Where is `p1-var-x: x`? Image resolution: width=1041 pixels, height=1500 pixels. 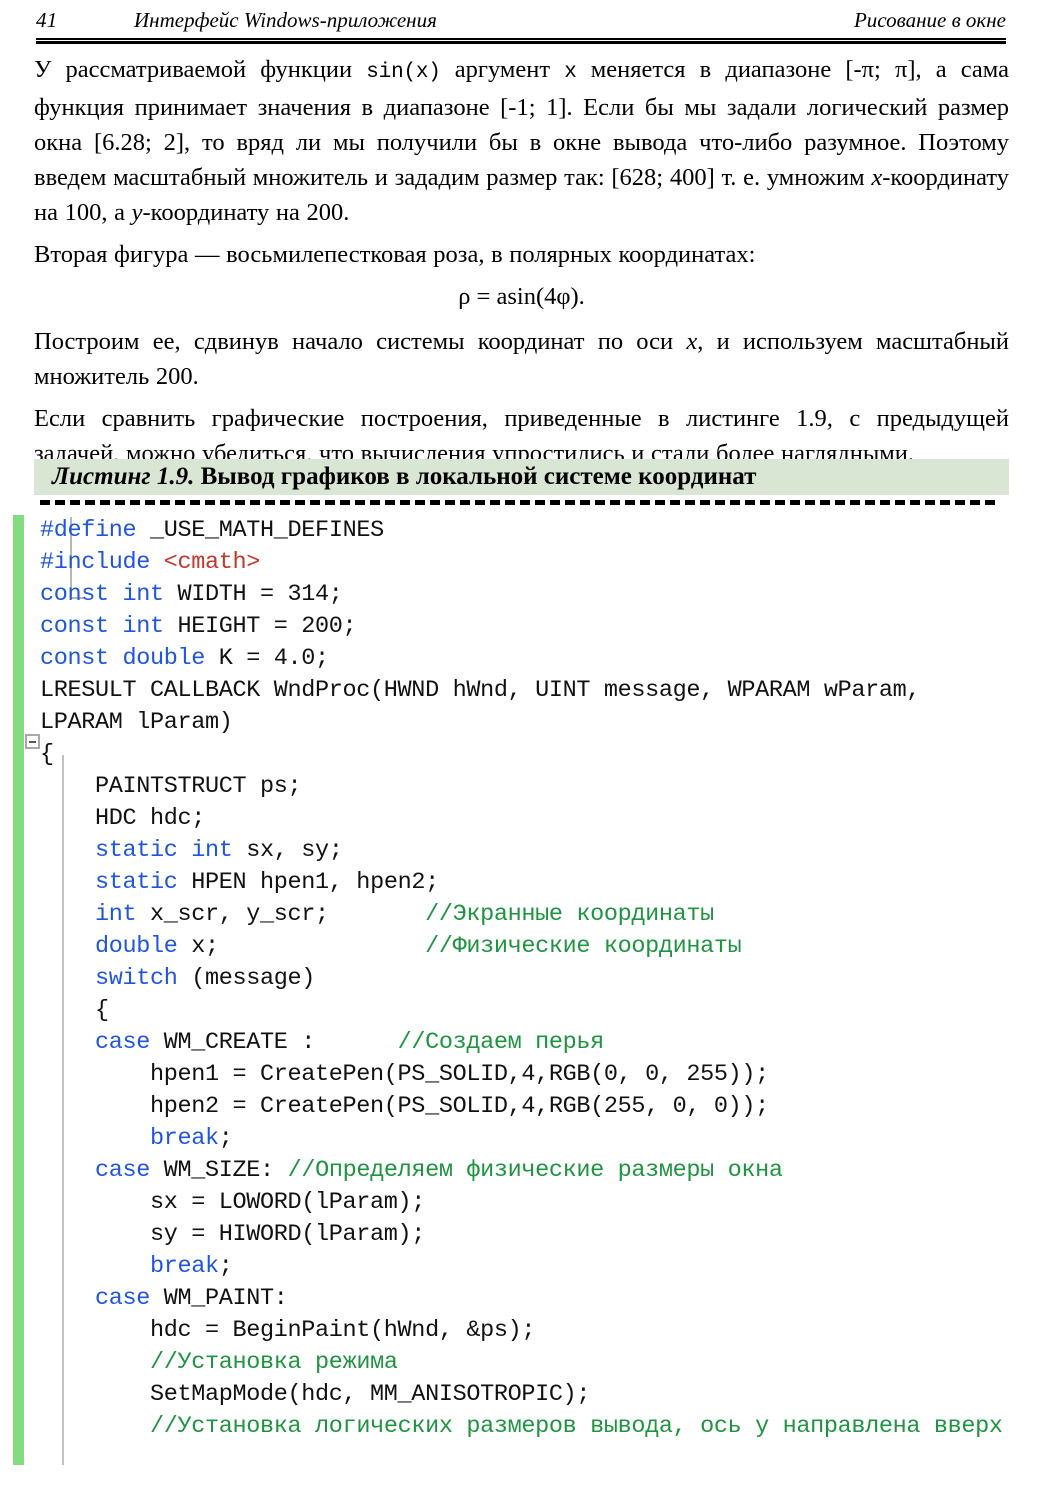
p1-var-x: x is located at coordinates (877, 177).